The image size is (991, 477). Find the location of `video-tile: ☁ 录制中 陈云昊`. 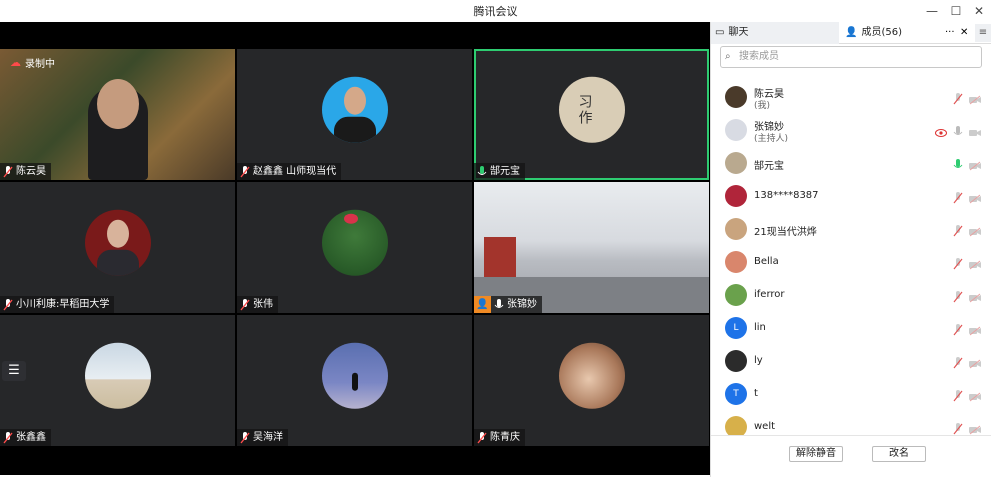

video-tile: ☁ 录制中 陈云昊 is located at coordinates (117, 114).